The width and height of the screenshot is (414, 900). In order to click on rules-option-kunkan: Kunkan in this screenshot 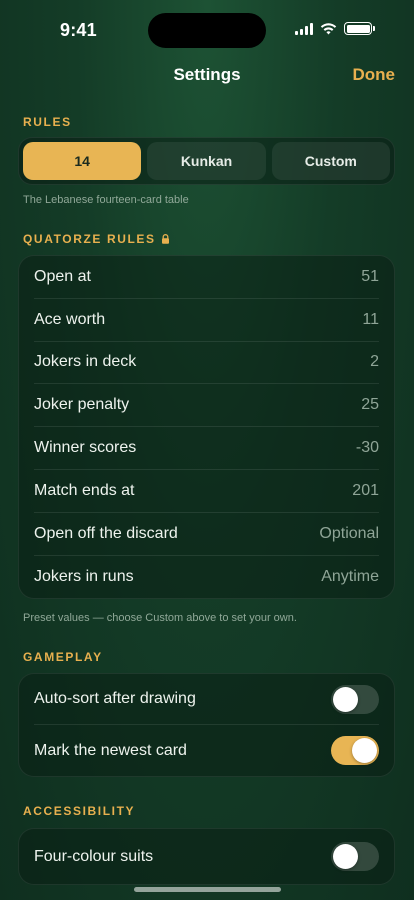, I will do `click(206, 161)`.